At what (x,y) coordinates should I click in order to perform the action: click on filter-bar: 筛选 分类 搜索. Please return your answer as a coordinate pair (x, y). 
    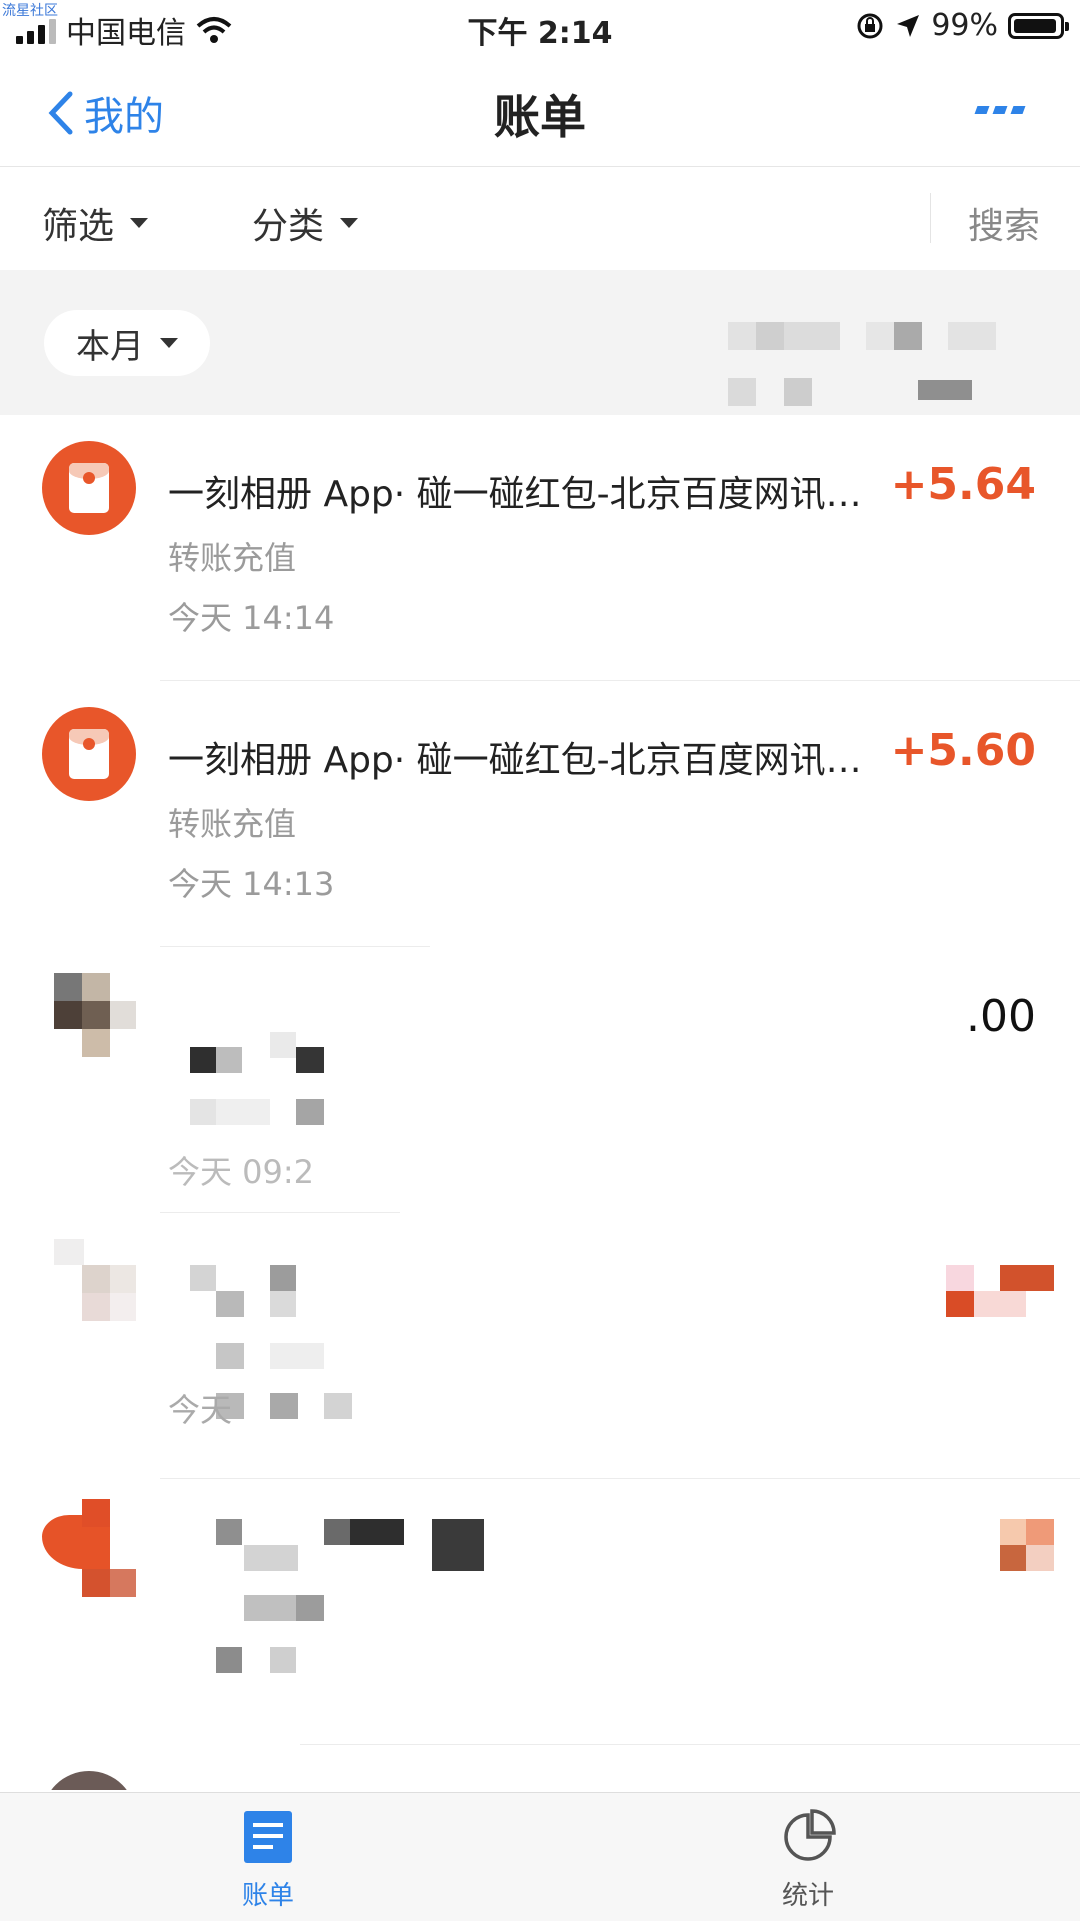
    Looking at the image, I should click on (540, 218).